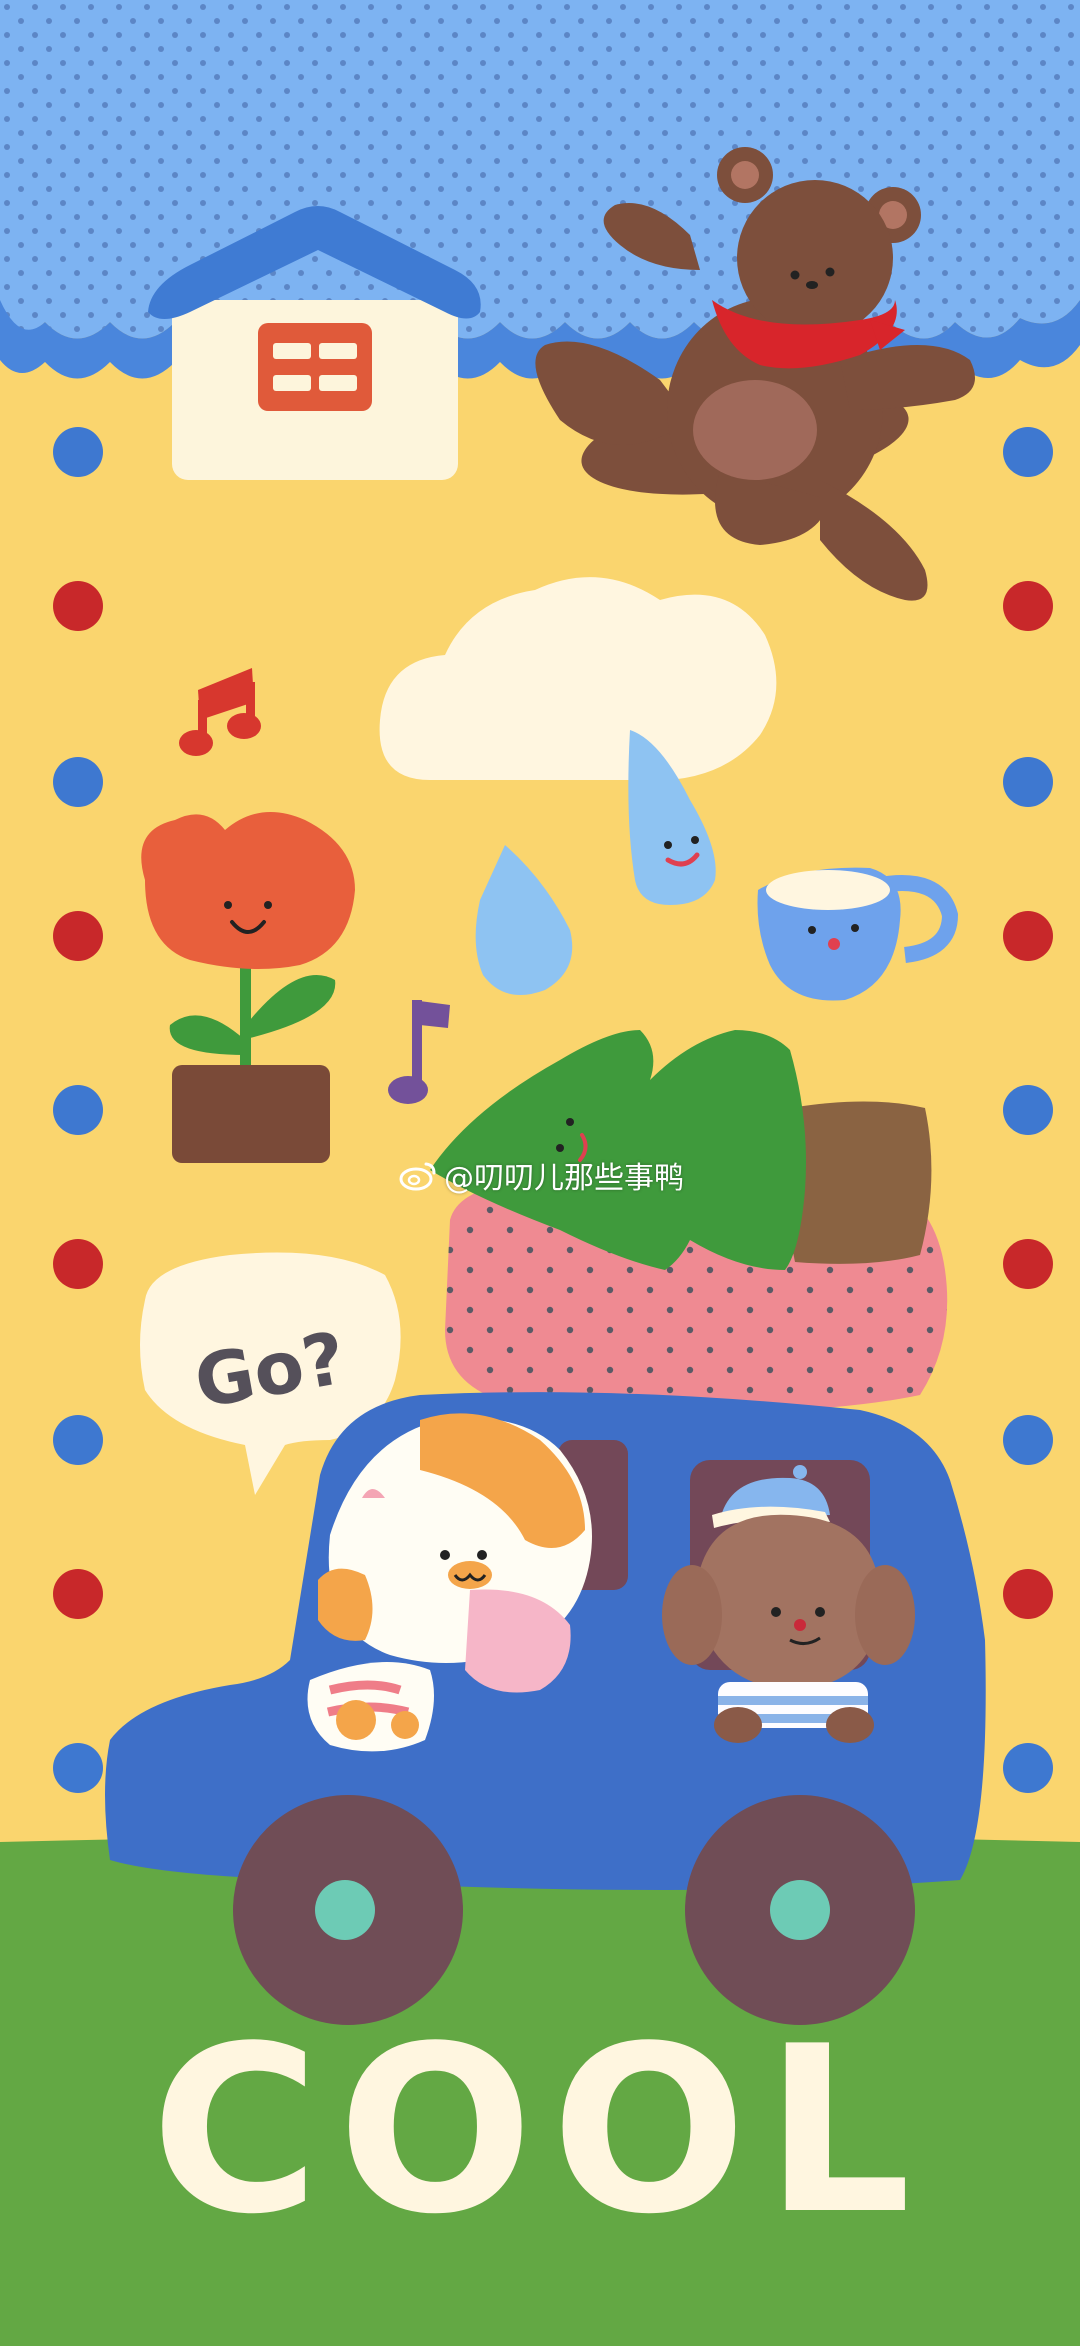 The width and height of the screenshot is (1080, 2346). What do you see at coordinates (858, 1182) in the screenshot?
I see `brown-box-icon` at bounding box center [858, 1182].